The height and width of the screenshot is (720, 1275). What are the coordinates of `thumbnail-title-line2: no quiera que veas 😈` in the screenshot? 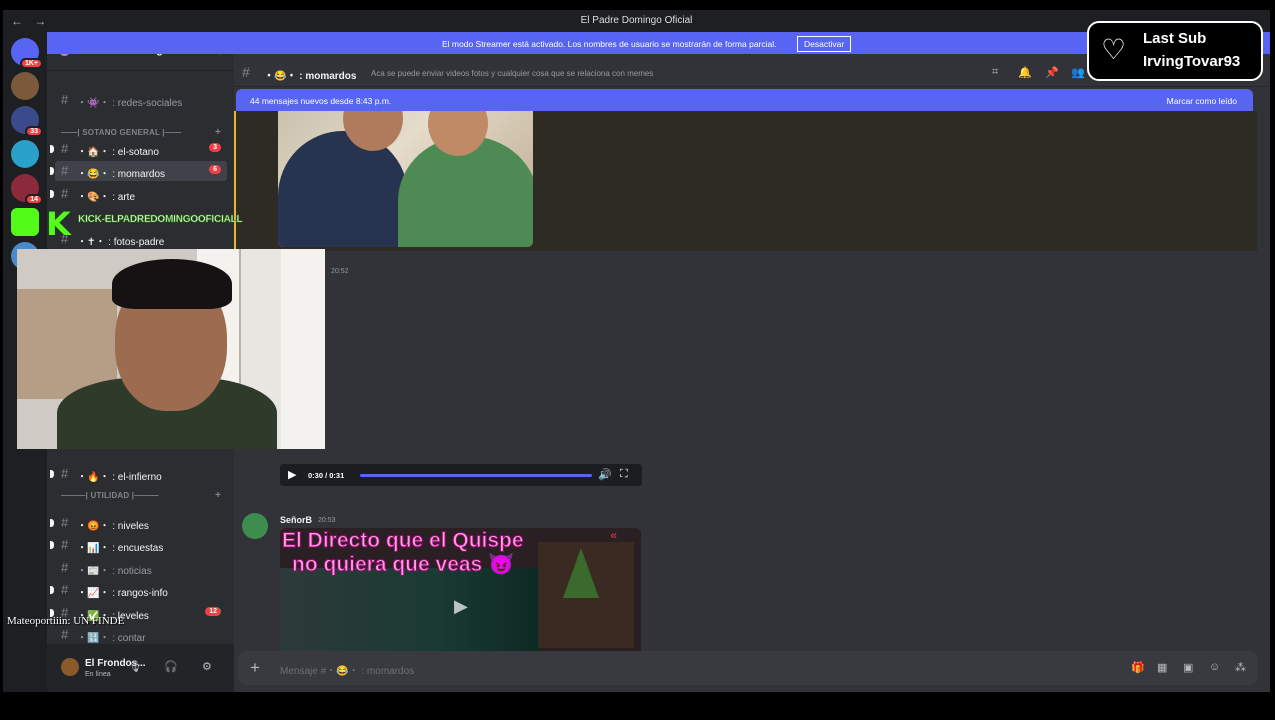 It's located at (403, 565).